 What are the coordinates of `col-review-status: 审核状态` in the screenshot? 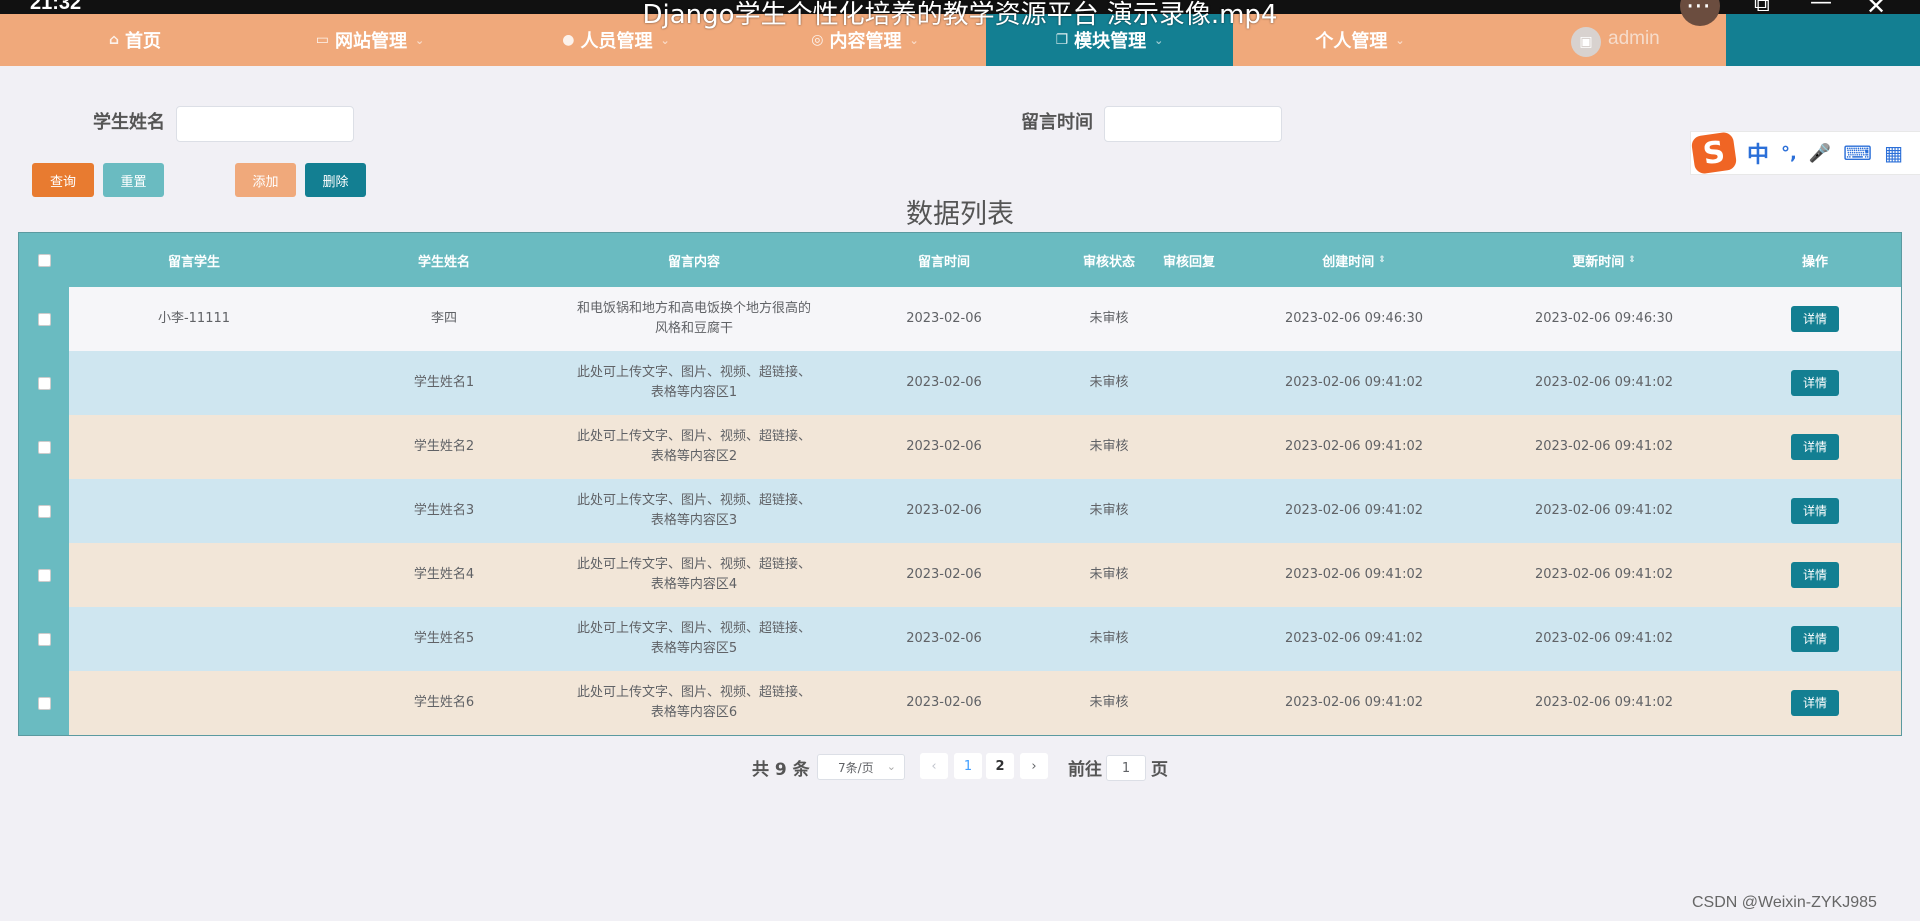 It's located at (1108, 262).